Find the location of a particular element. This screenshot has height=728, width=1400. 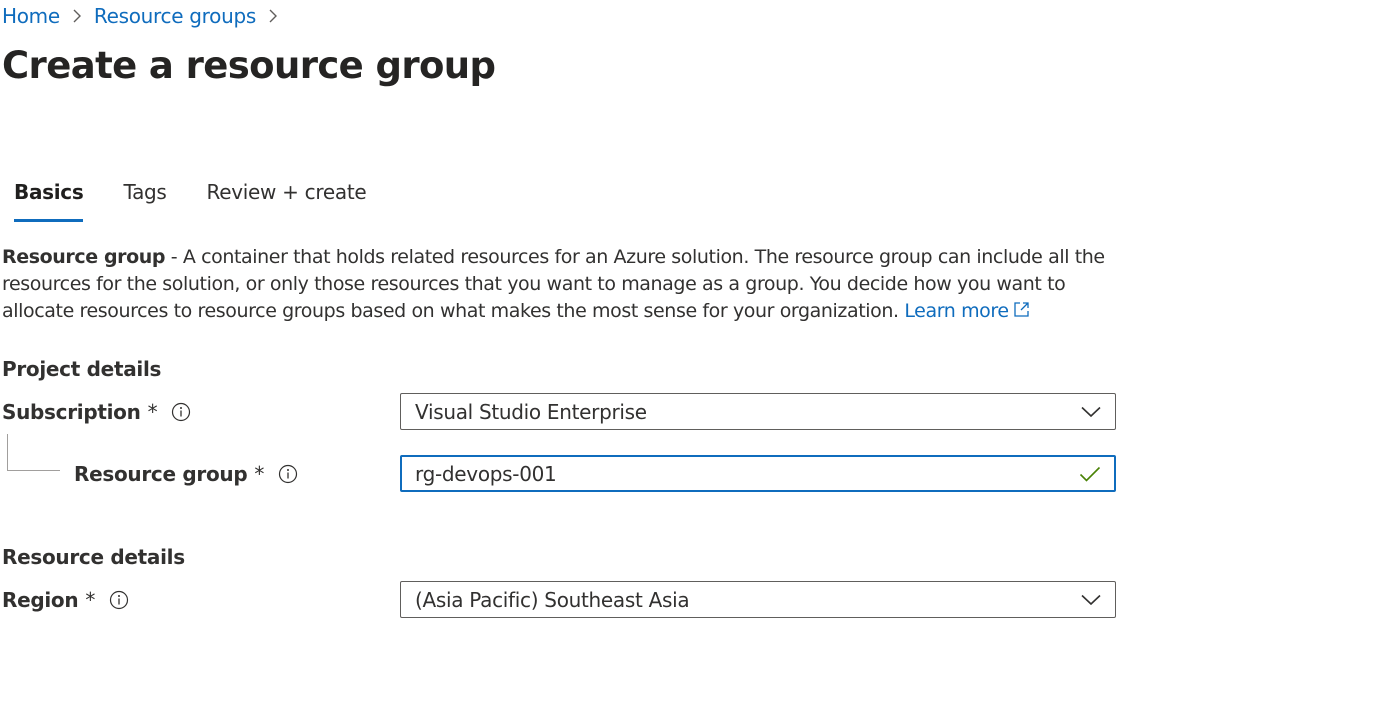

checkmark-icon is located at coordinates (1090, 474).